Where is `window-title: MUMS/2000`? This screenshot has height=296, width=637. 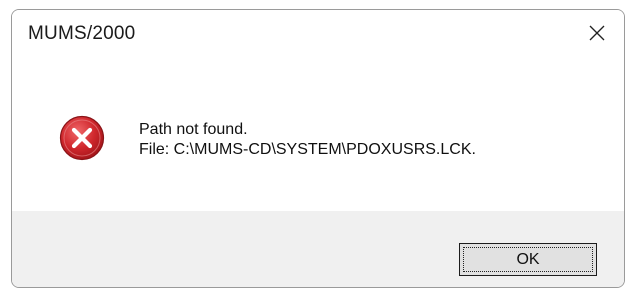
window-title: MUMS/2000 is located at coordinates (82, 33).